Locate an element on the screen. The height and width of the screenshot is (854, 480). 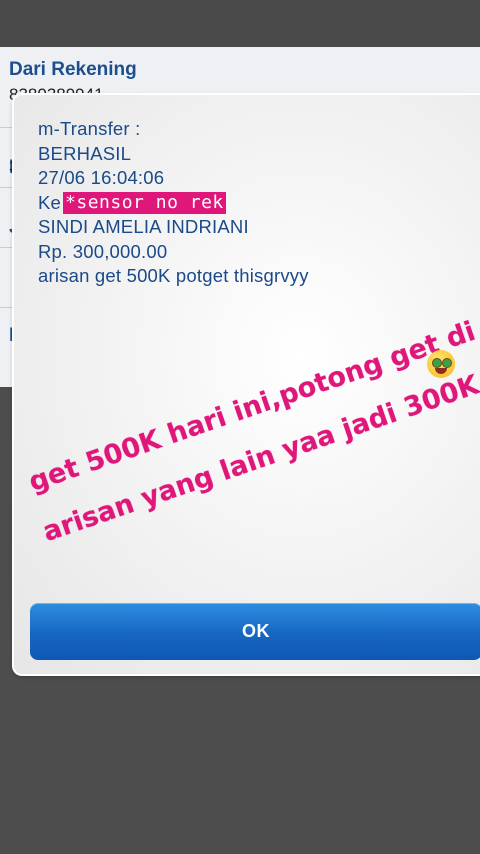
from-account-label: Dari Rekening is located at coordinates (73, 69).